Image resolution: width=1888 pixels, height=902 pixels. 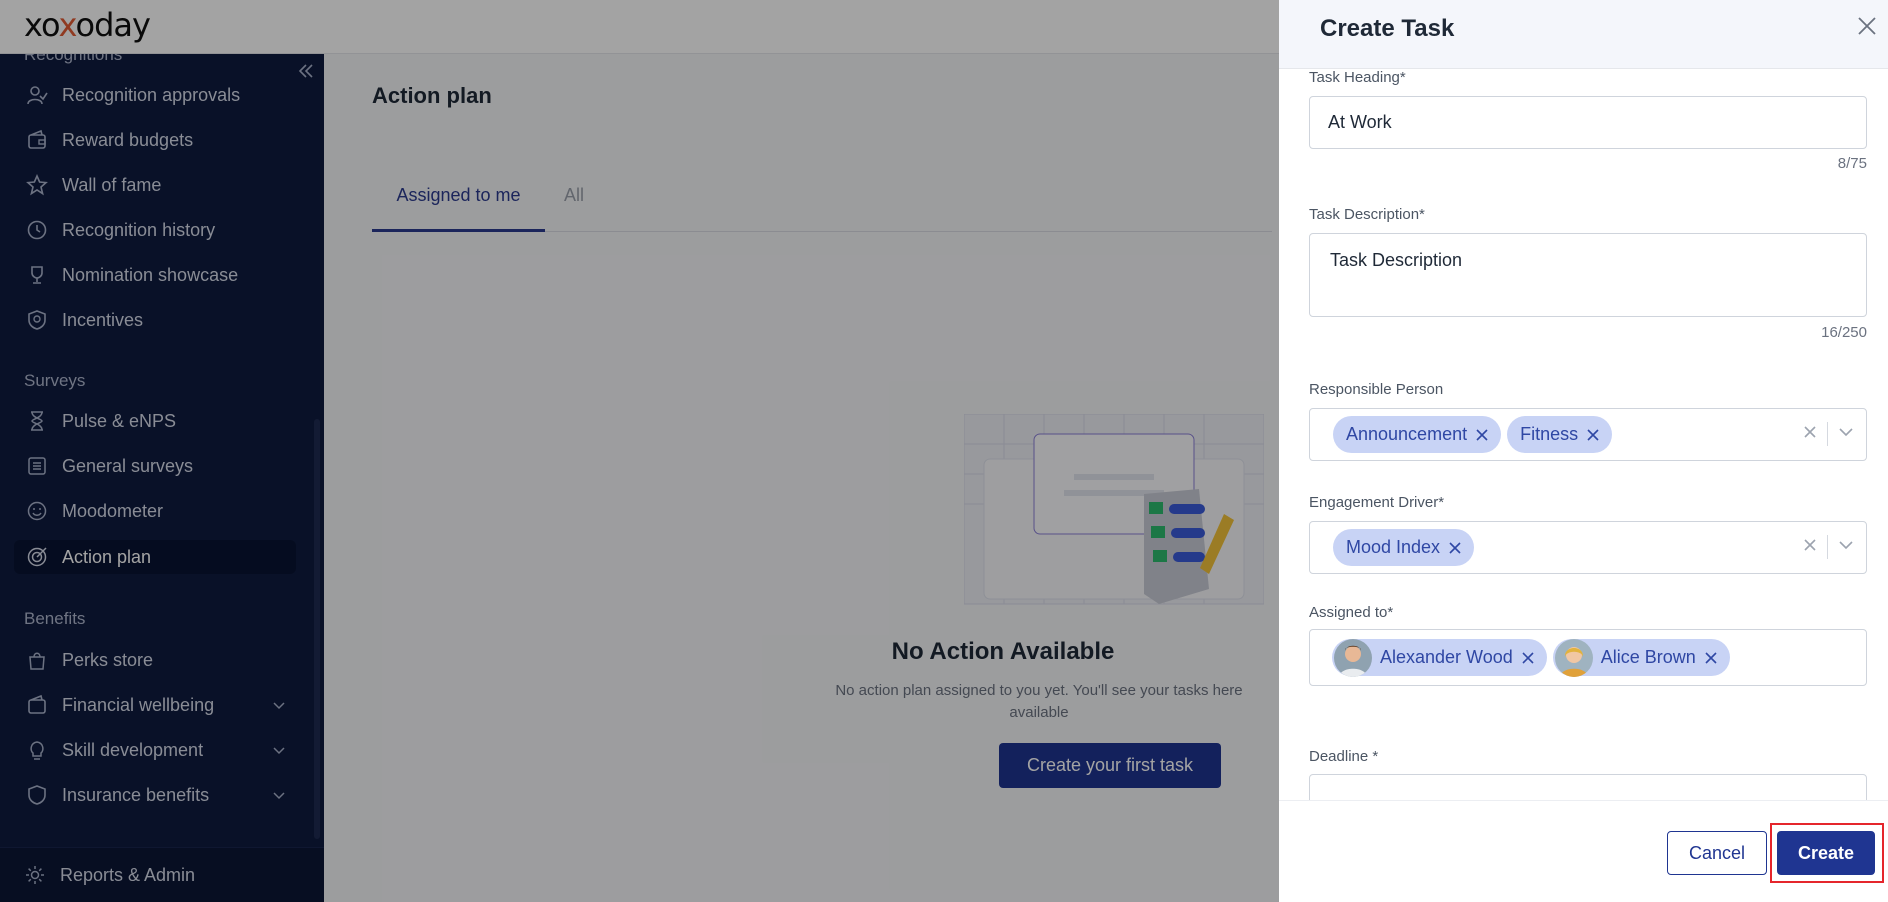 I want to click on task-description-textarea: Task Description, so click(x=1588, y=275).